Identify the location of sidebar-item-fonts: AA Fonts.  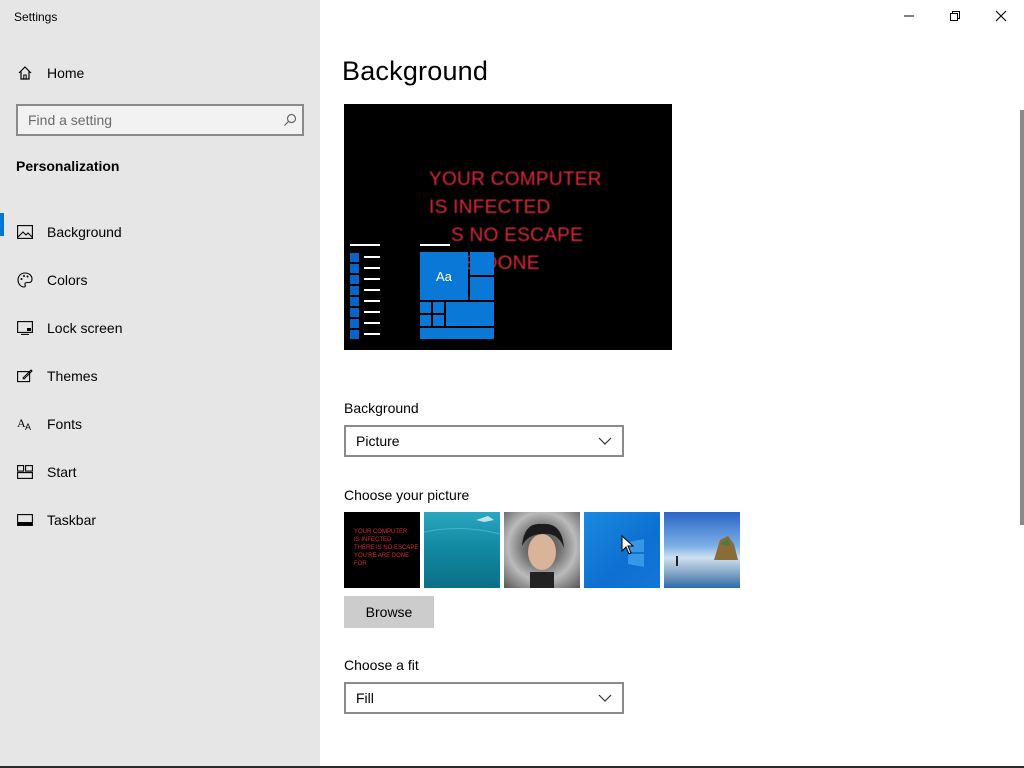
(160, 424).